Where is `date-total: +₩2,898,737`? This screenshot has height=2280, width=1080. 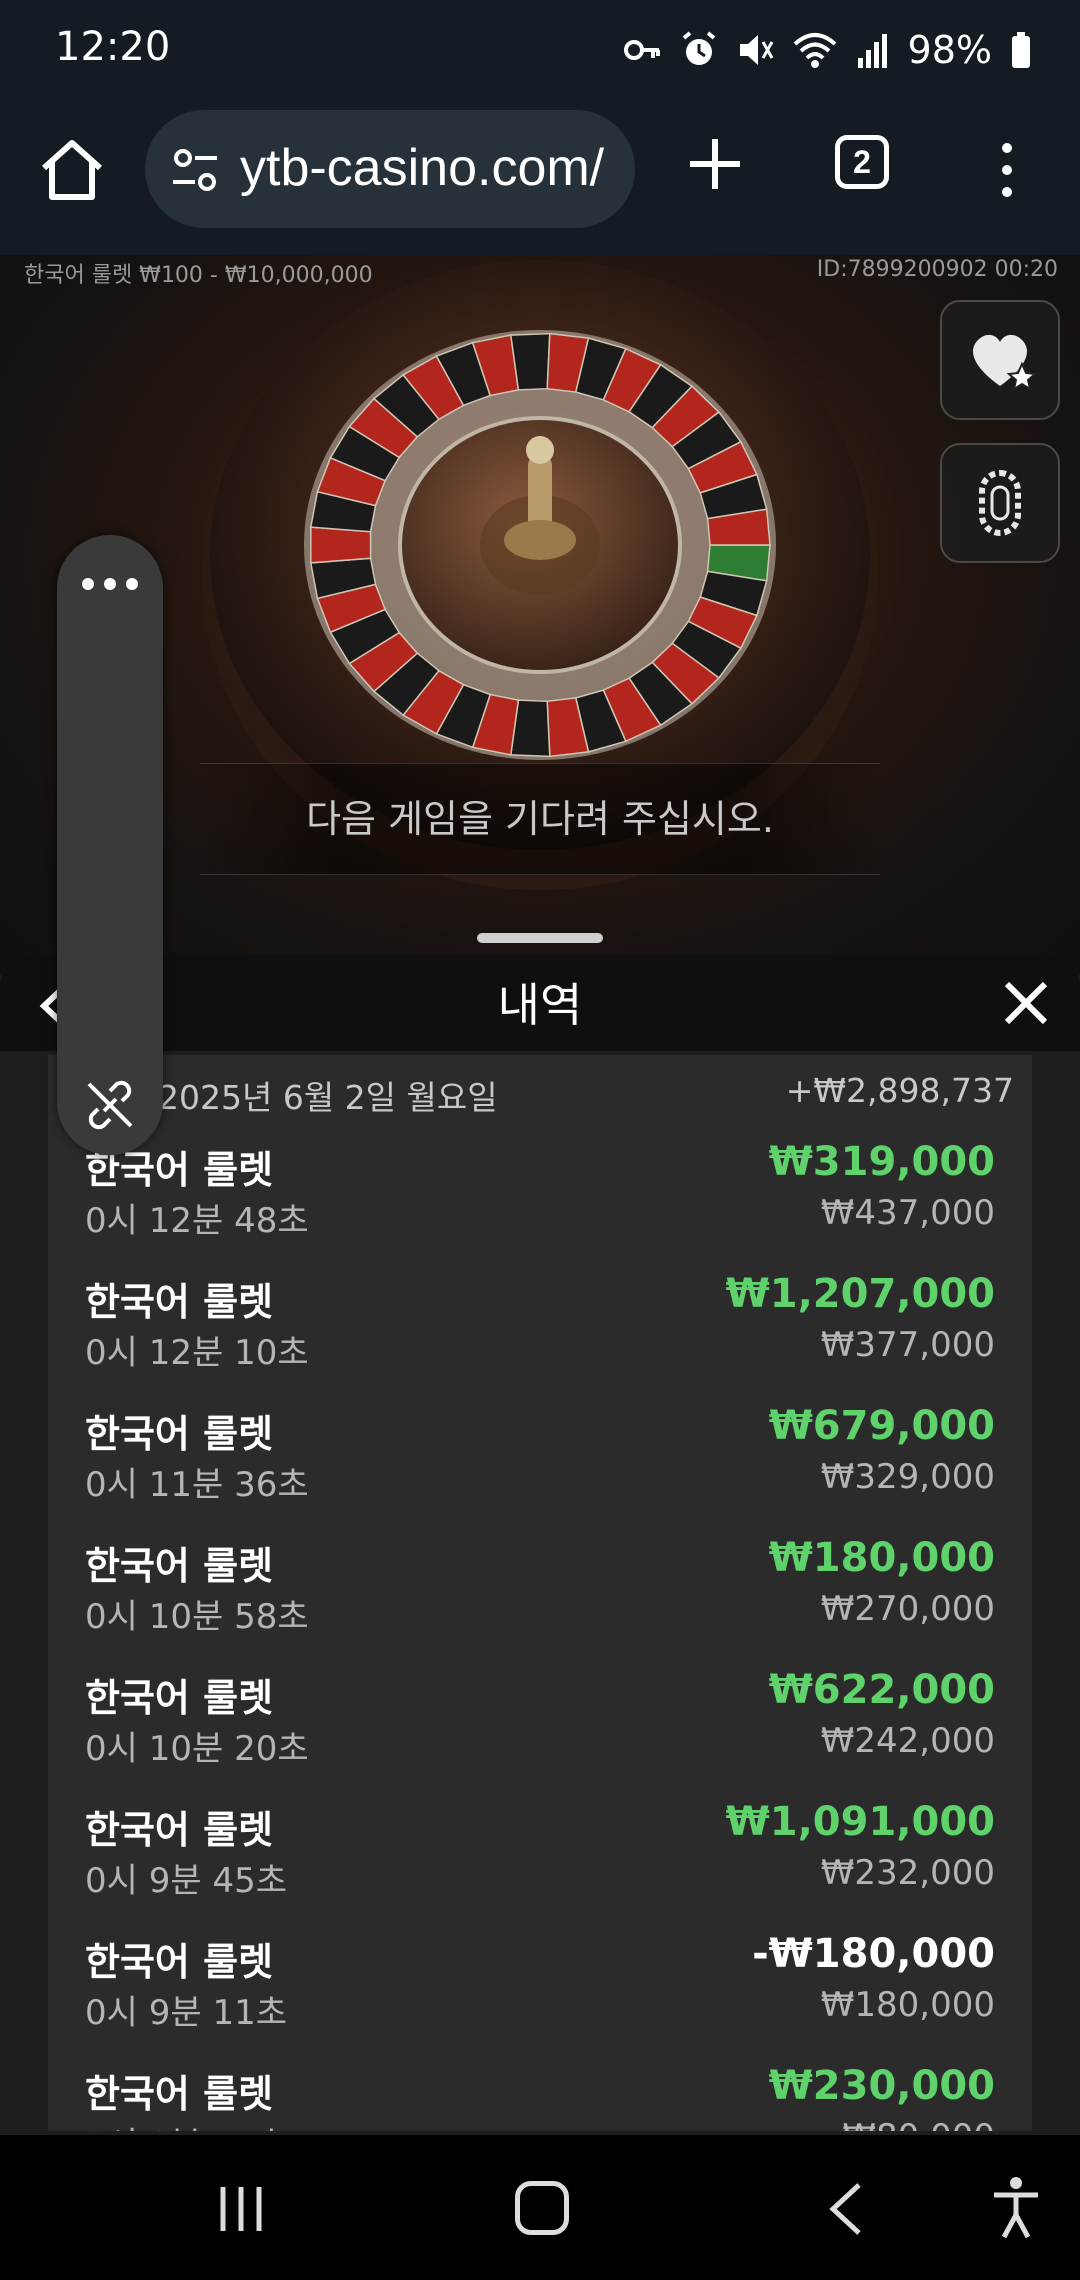 date-total: +₩2,898,737 is located at coordinates (899, 1090).